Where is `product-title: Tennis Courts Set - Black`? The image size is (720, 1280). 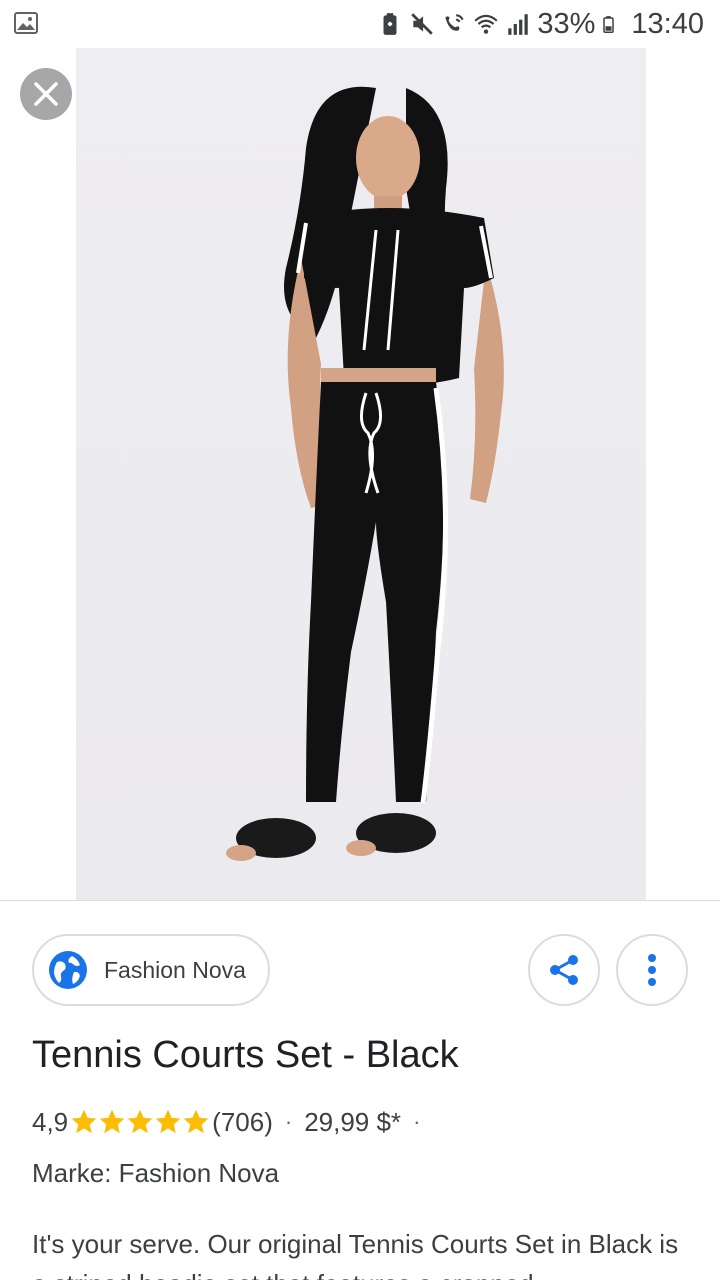 product-title: Tennis Courts Set - Black is located at coordinates (245, 1055).